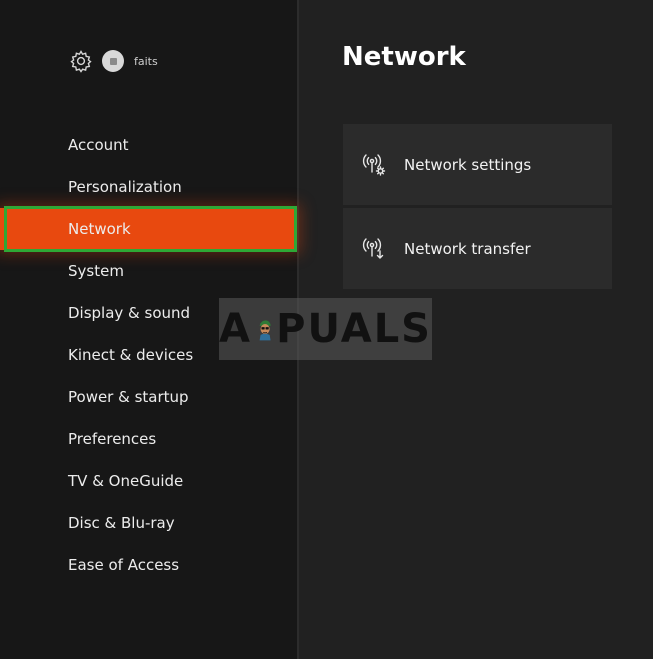 This screenshot has width=653, height=659. I want to click on sidebar-item-disc-bluray: Disc & Blu-ray, so click(148, 523).